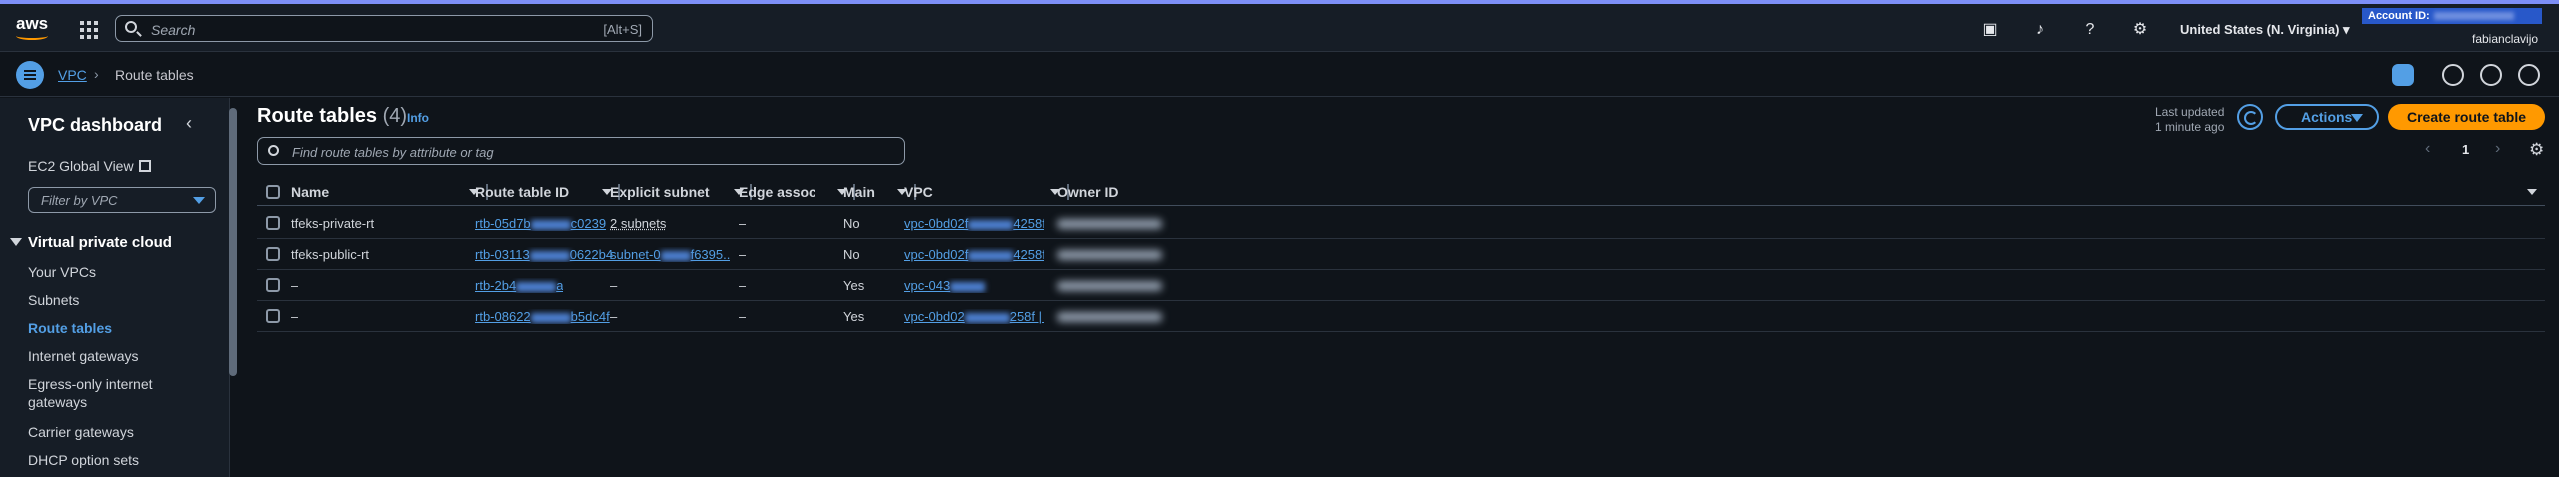 Image resolution: width=2559 pixels, height=477 pixels. What do you see at coordinates (2327, 117) in the screenshot?
I see `actions-button: Actions` at bounding box center [2327, 117].